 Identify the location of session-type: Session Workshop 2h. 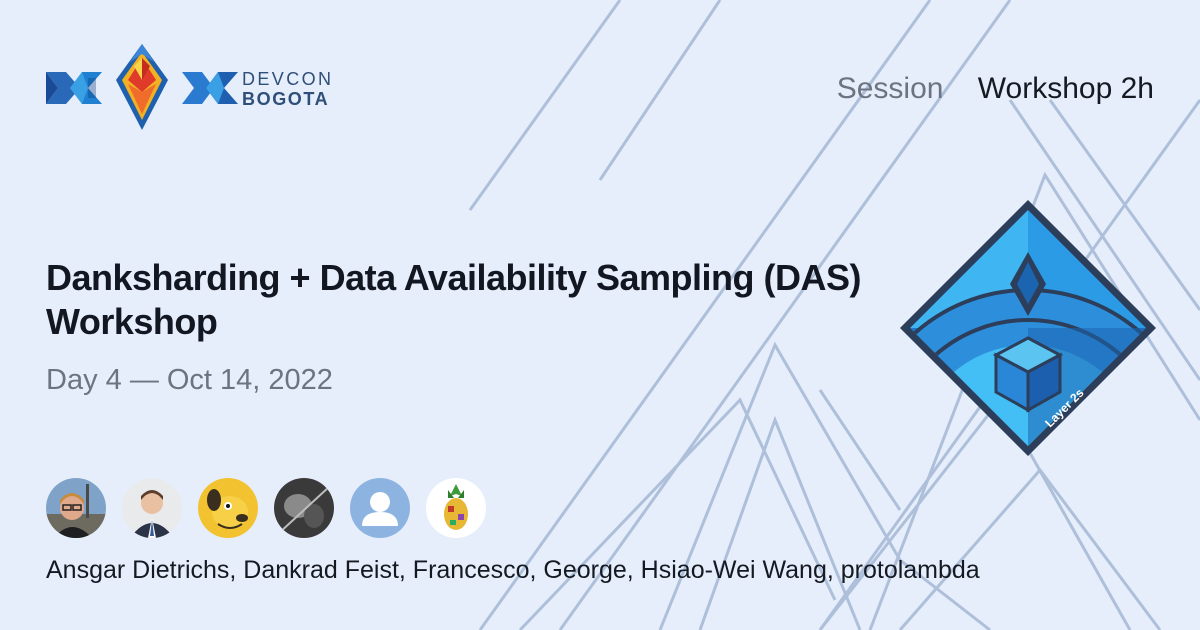
(995, 89).